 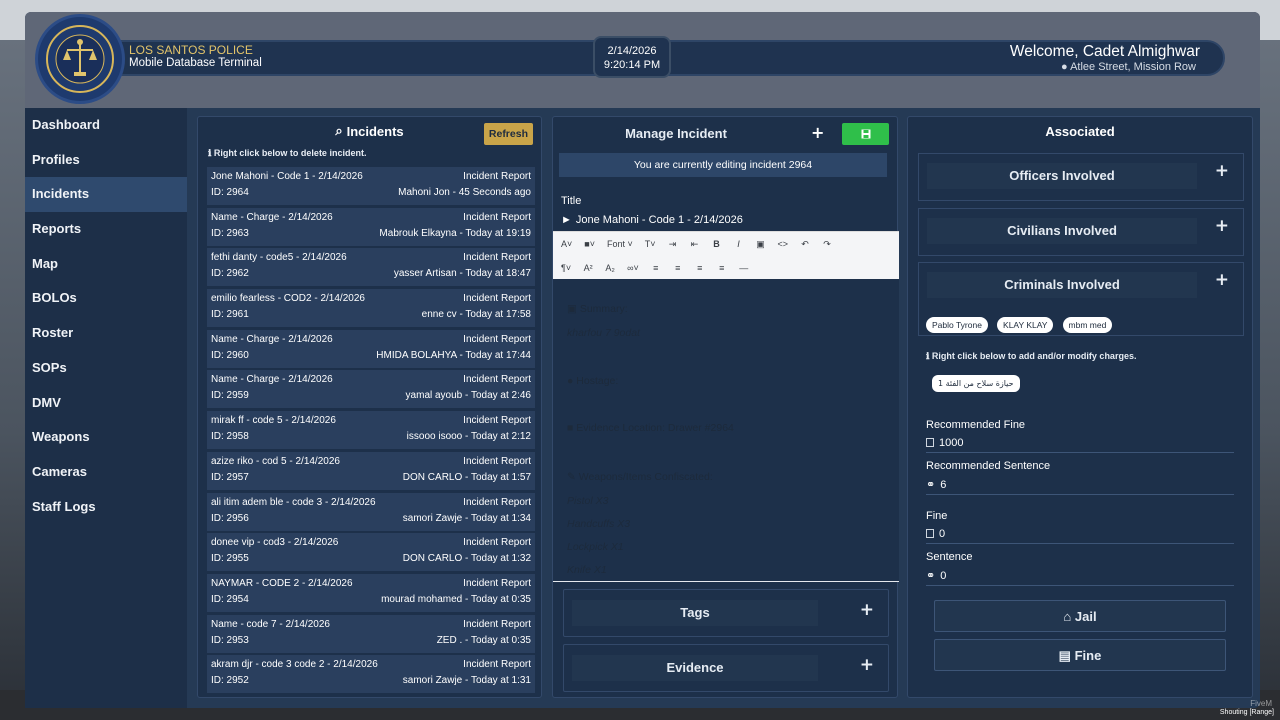 What do you see at coordinates (468, 437) in the screenshot?
I see `incident-meta: issooo isooo - Today at 2:12` at bounding box center [468, 437].